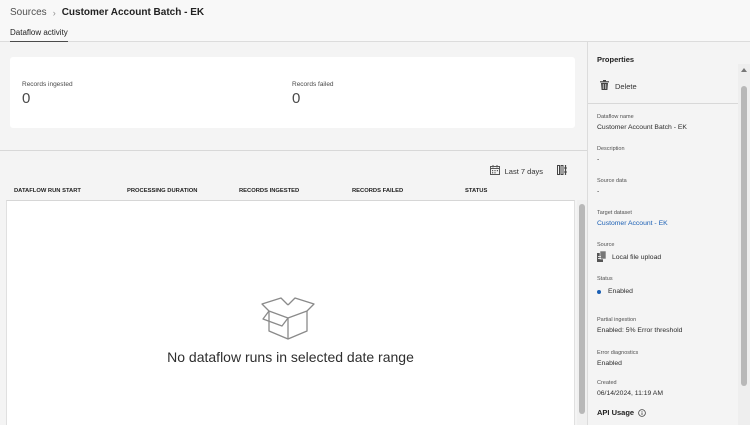  Describe the element at coordinates (606, 245) in the screenshot. I see `source-label: Source` at that location.